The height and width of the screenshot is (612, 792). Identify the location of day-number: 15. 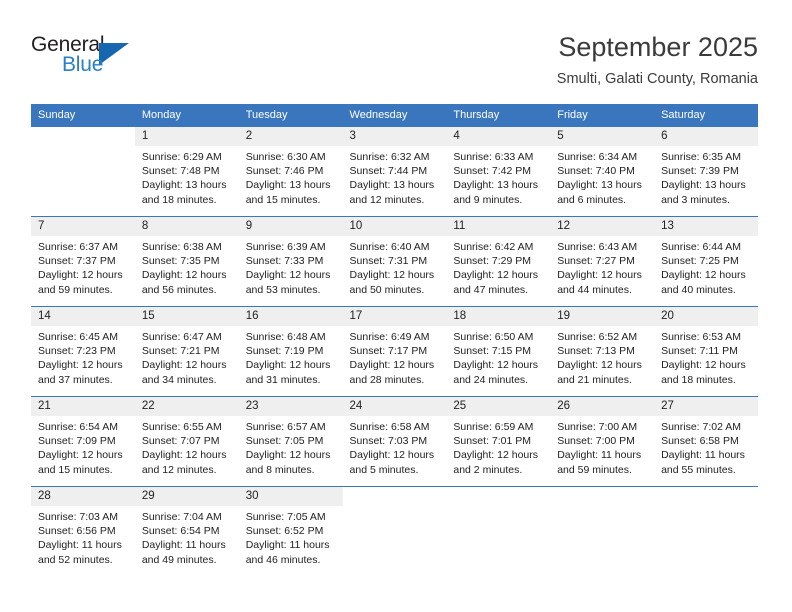
(186, 316).